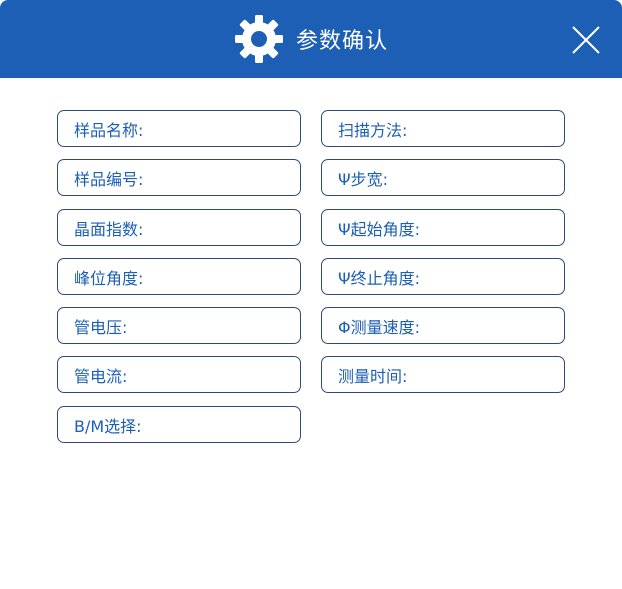  I want to click on scan-method-field: 扫描方法:, so click(443, 128).